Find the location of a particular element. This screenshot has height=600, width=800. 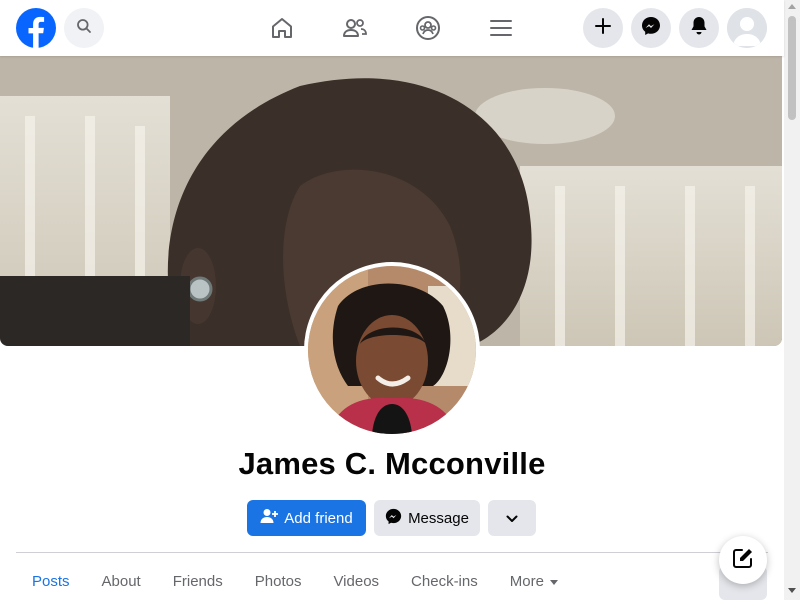

tab-about: About is located at coordinates (121, 582).